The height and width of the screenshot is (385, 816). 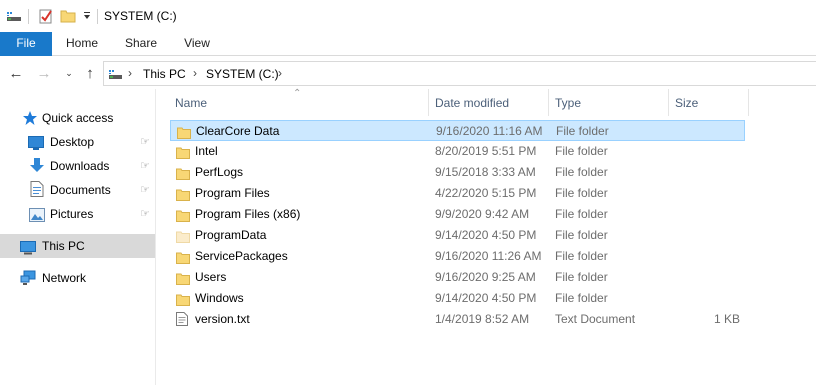 What do you see at coordinates (241, 256) in the screenshot?
I see `file-name: ServicePackages` at bounding box center [241, 256].